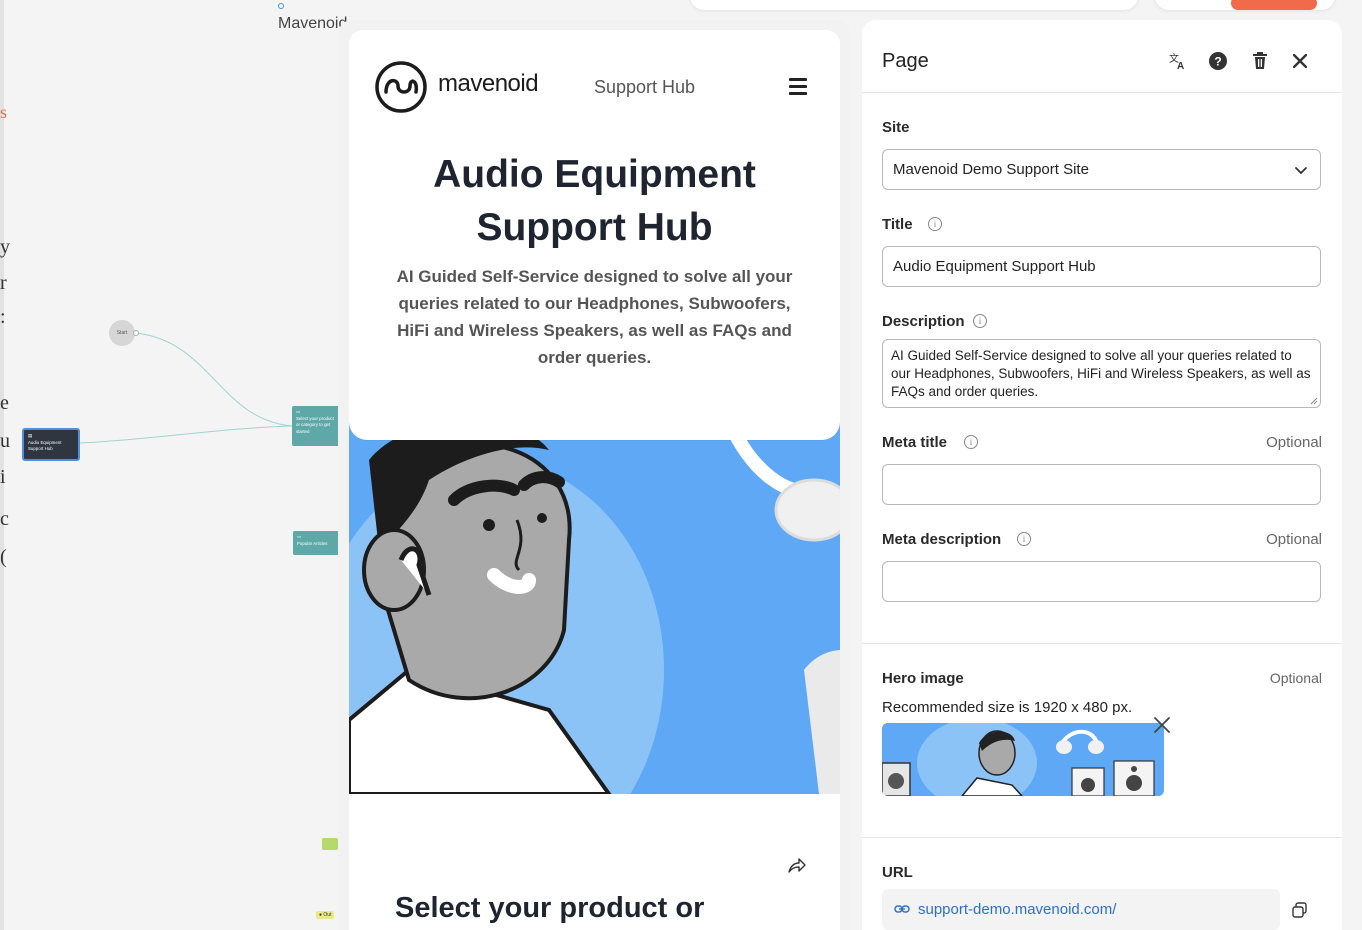  I want to click on hero-image-optional: Optional, so click(1295, 678).